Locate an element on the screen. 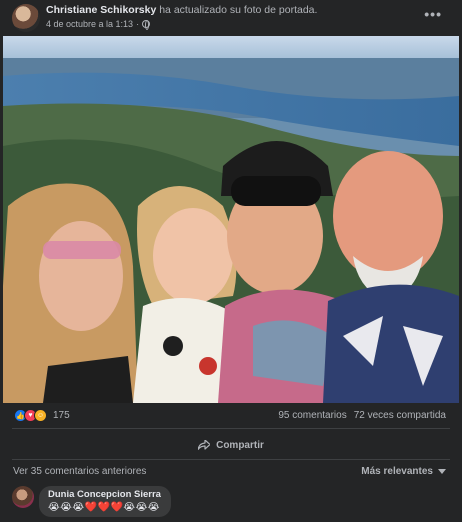 This screenshot has height=522, width=462. post-stats: 95 comentarios 72 veces compartida is located at coordinates (362, 415).